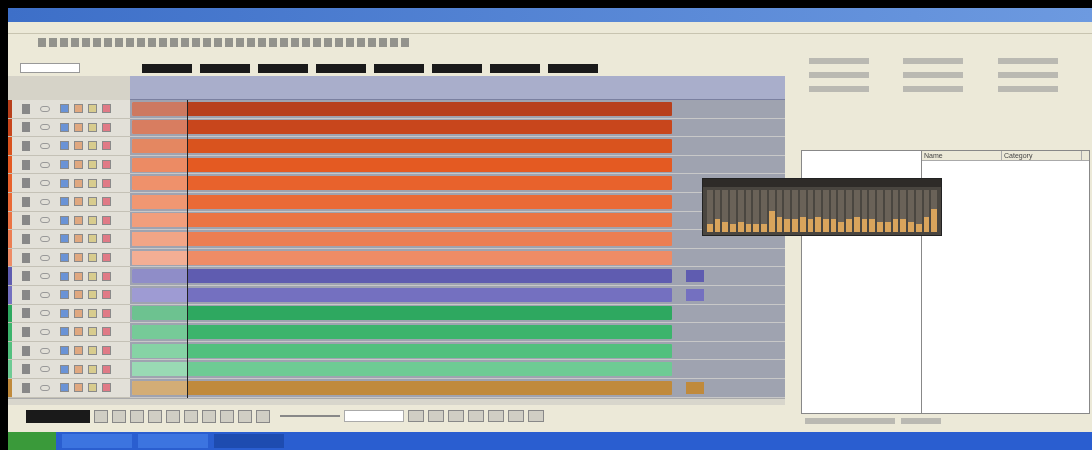 Image resolution: width=1092 pixels, height=450 pixels. Describe the element at coordinates (374, 416) in the screenshot. I see `dropdown-field` at that location.